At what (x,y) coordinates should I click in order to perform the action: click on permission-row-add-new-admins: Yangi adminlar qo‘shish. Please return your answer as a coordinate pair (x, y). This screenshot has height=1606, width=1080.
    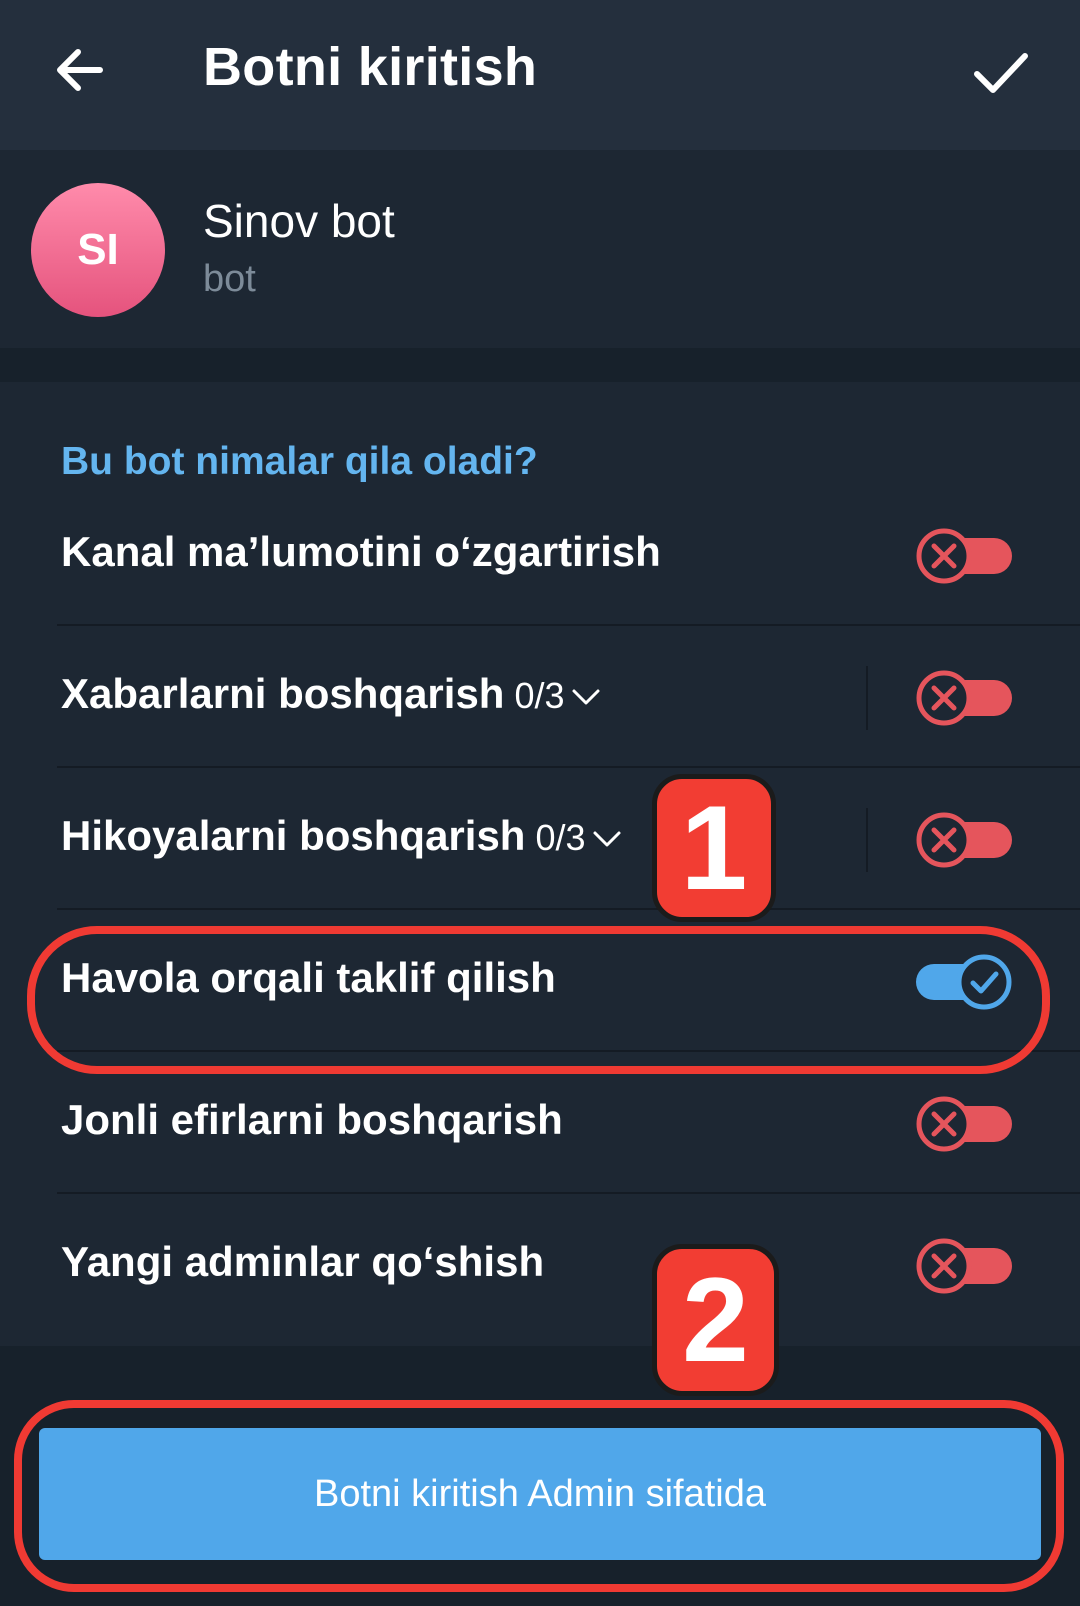
    Looking at the image, I should click on (540, 1265).